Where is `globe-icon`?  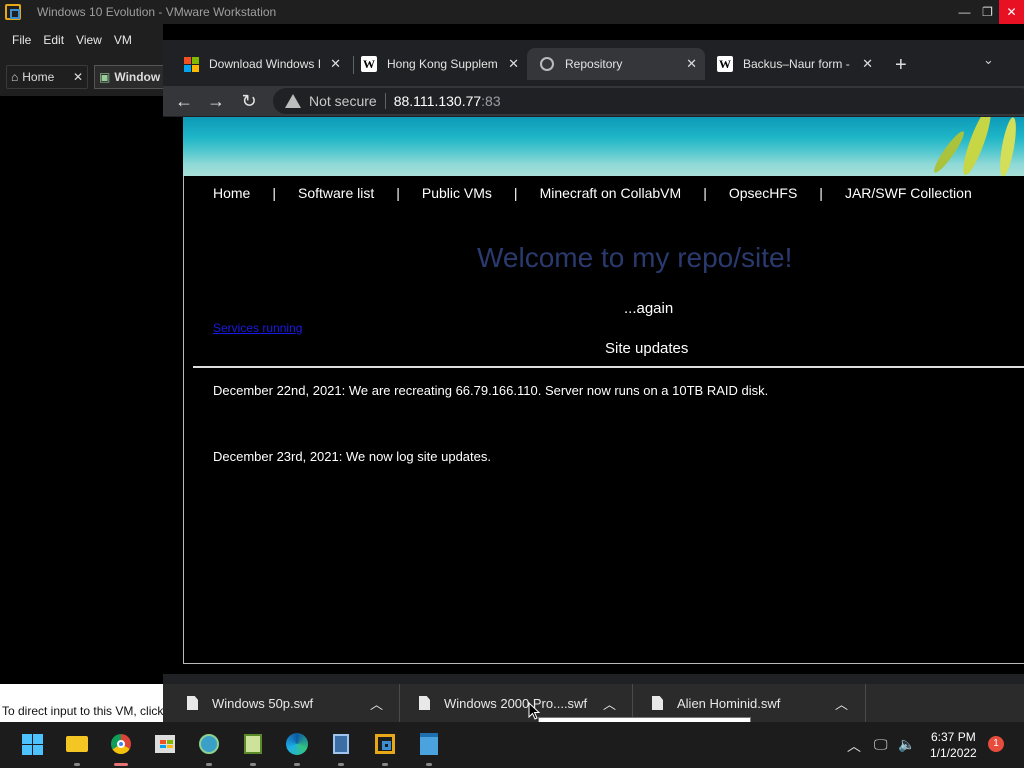
globe-icon is located at coordinates (547, 64).